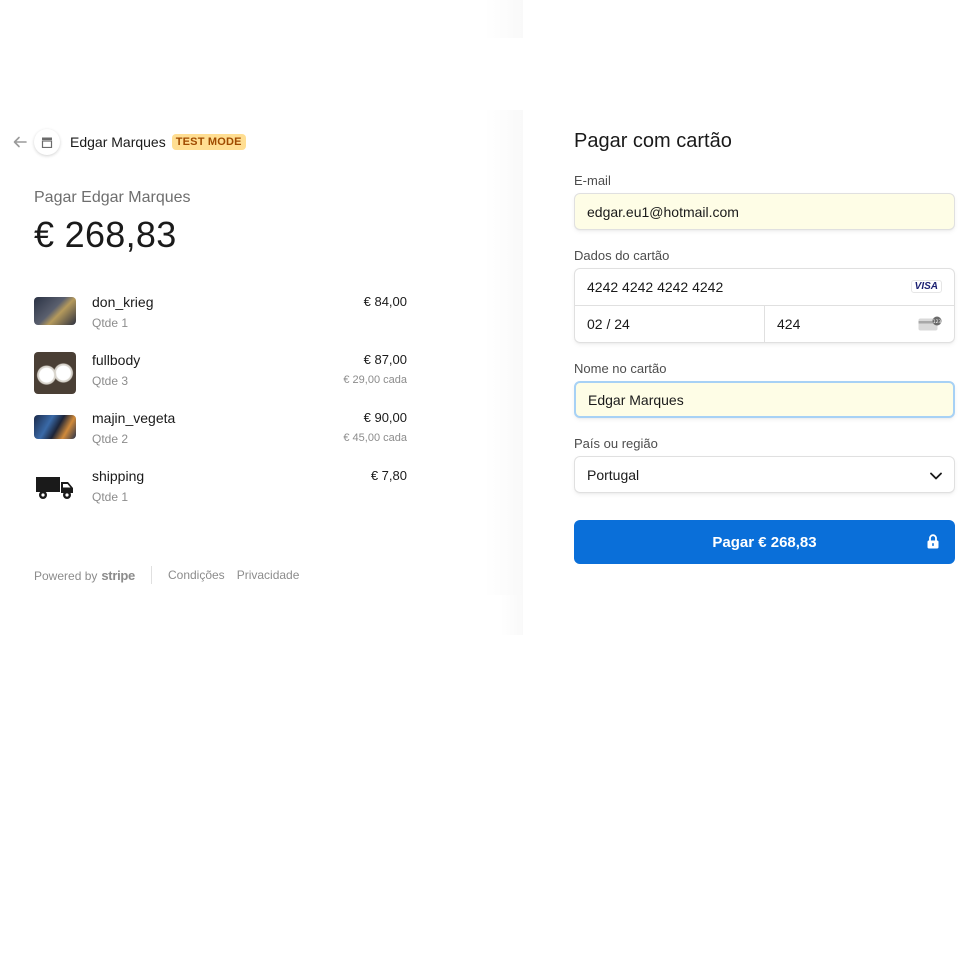 The width and height of the screenshot is (980, 980). What do you see at coordinates (123, 302) in the screenshot?
I see `item-name: don_krieg` at bounding box center [123, 302].